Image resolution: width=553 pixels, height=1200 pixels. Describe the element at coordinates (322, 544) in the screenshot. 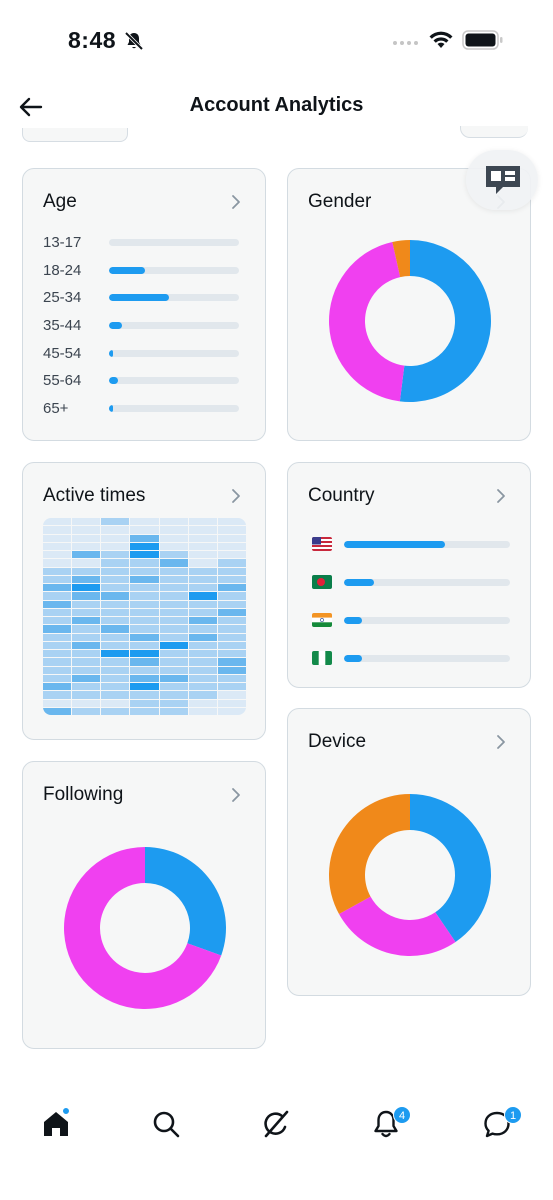

I see `us-flag` at that location.